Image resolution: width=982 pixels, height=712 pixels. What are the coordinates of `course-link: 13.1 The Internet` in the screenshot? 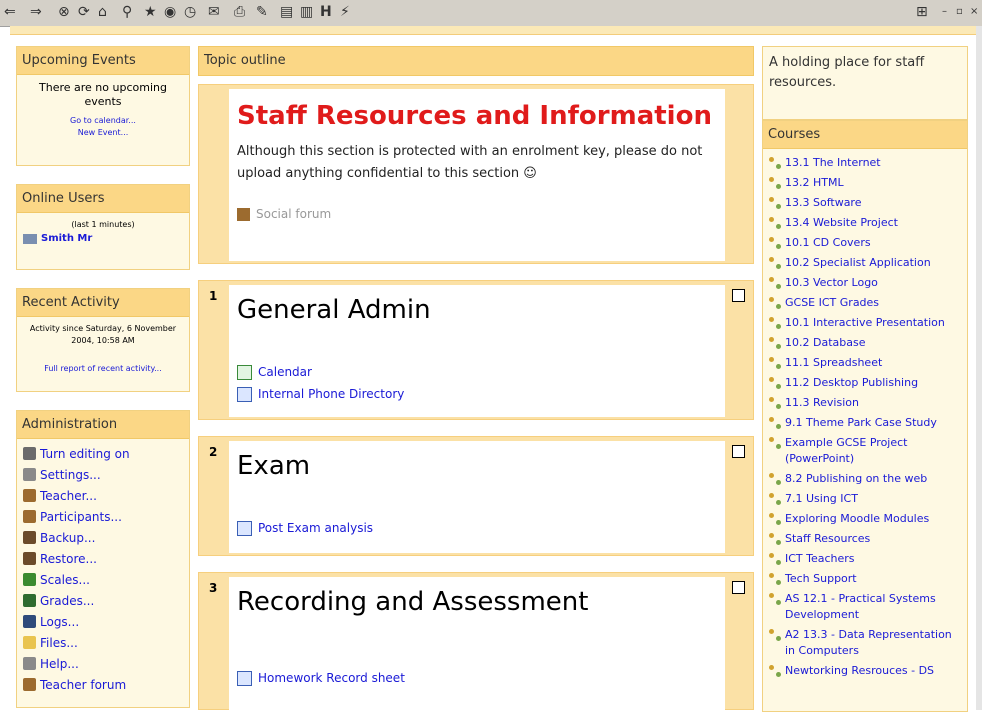 It's located at (865, 163).